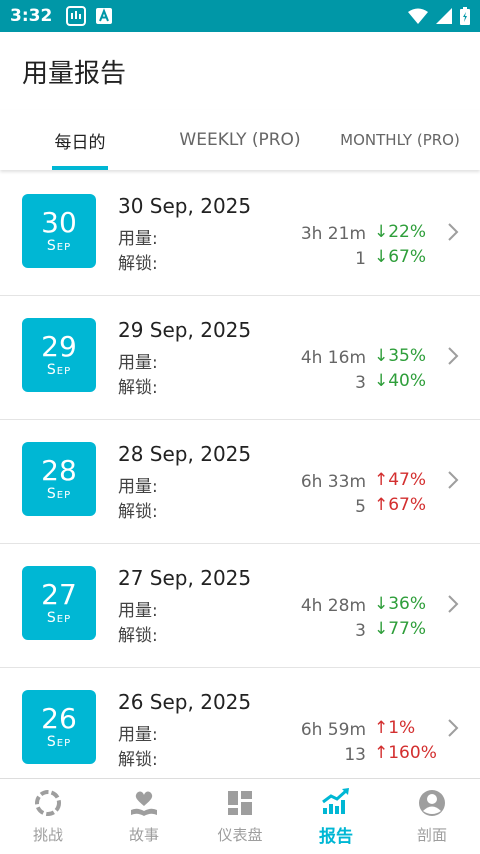  Describe the element at coordinates (59, 346) in the screenshot. I see `date-day: 29` at that location.